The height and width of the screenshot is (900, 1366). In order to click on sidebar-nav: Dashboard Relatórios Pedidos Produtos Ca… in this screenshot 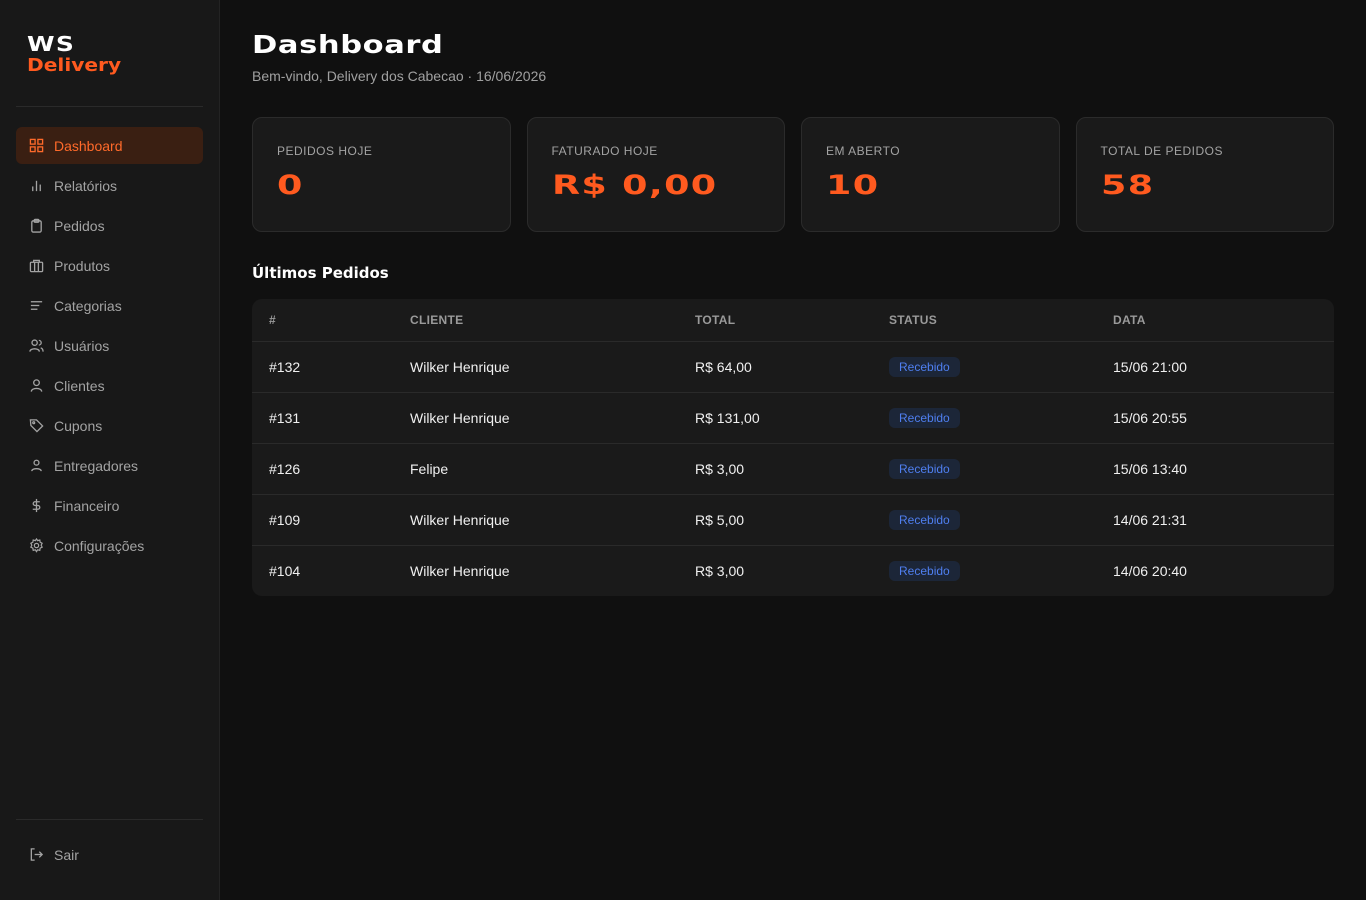, I will do `click(109, 347)`.